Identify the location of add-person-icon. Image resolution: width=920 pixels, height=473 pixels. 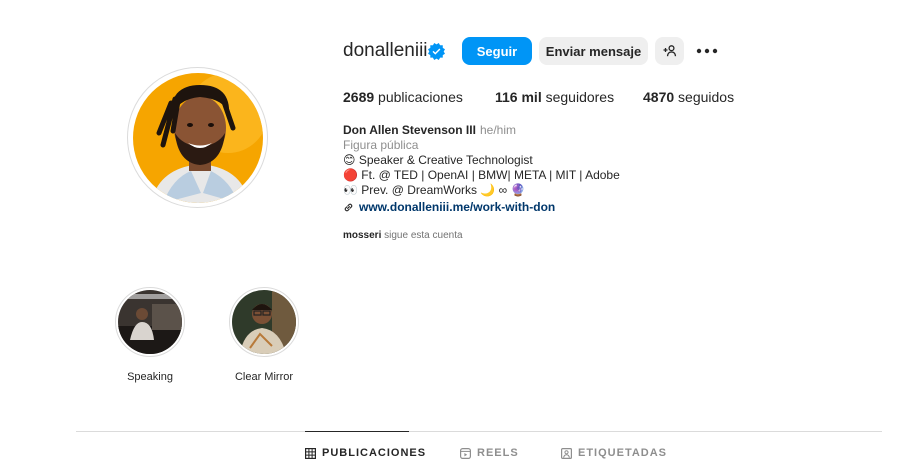
(669, 51).